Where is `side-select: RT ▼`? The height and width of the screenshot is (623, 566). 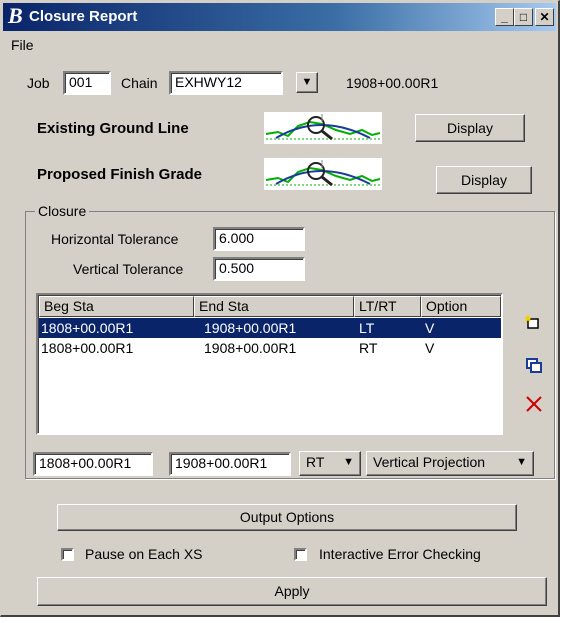 side-select: RT ▼ is located at coordinates (330, 463).